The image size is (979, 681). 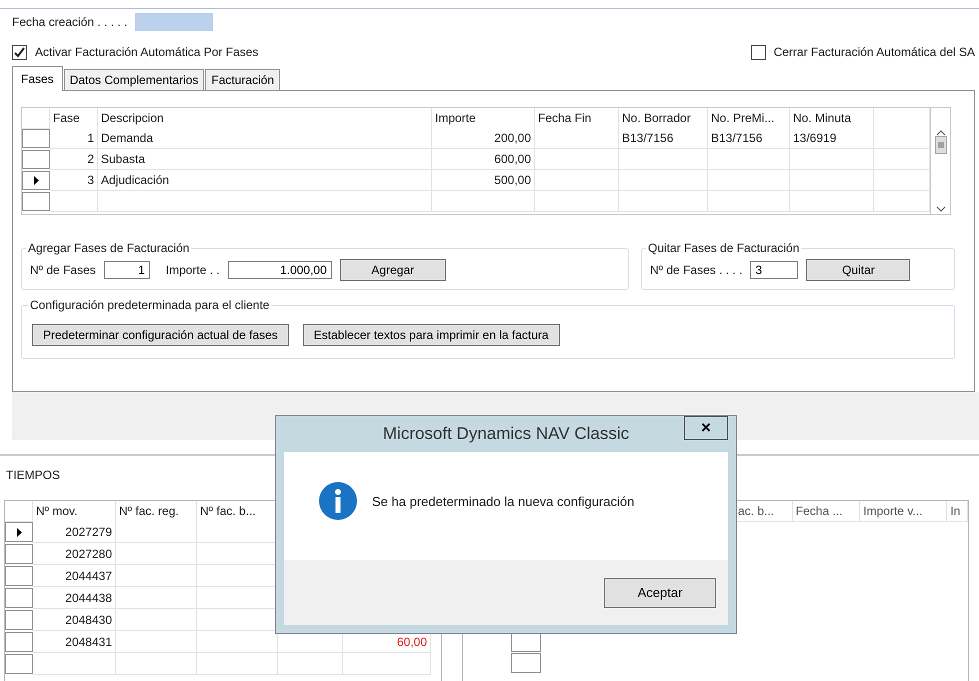 What do you see at coordinates (280, 270) in the screenshot?
I see `input-field: 1.000,00` at bounding box center [280, 270].